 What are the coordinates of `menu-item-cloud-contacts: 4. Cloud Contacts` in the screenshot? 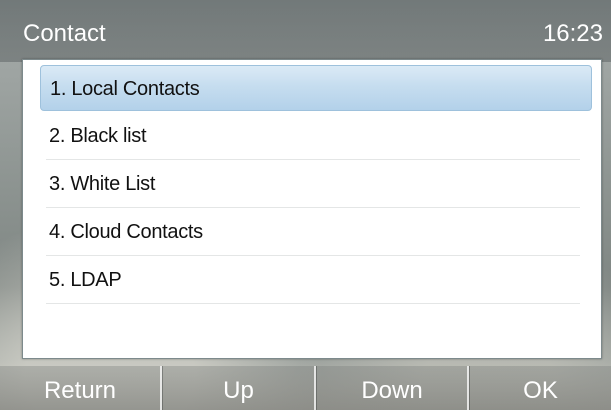 It's located at (316, 232).